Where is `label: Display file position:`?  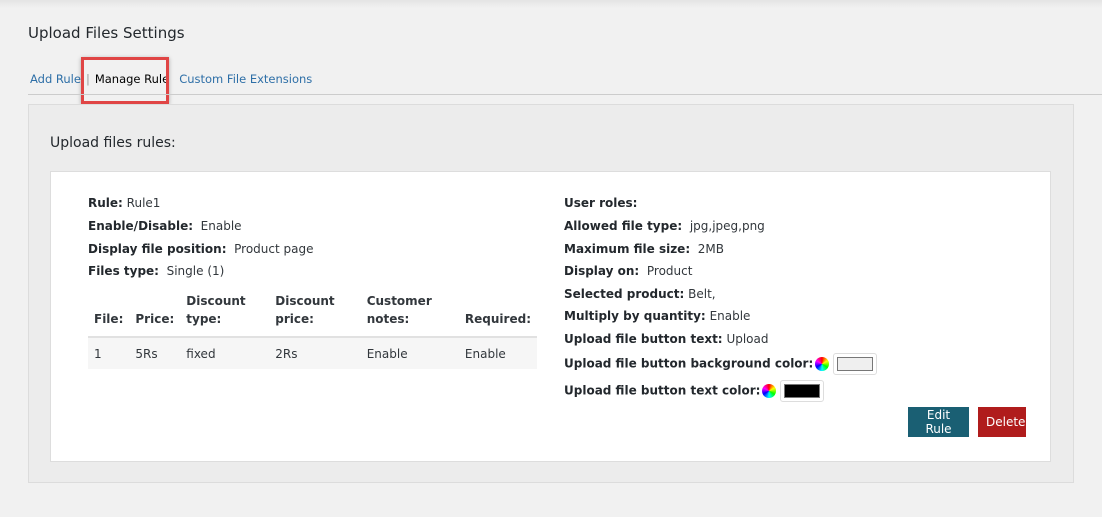
label: Display file position: is located at coordinates (157, 249).